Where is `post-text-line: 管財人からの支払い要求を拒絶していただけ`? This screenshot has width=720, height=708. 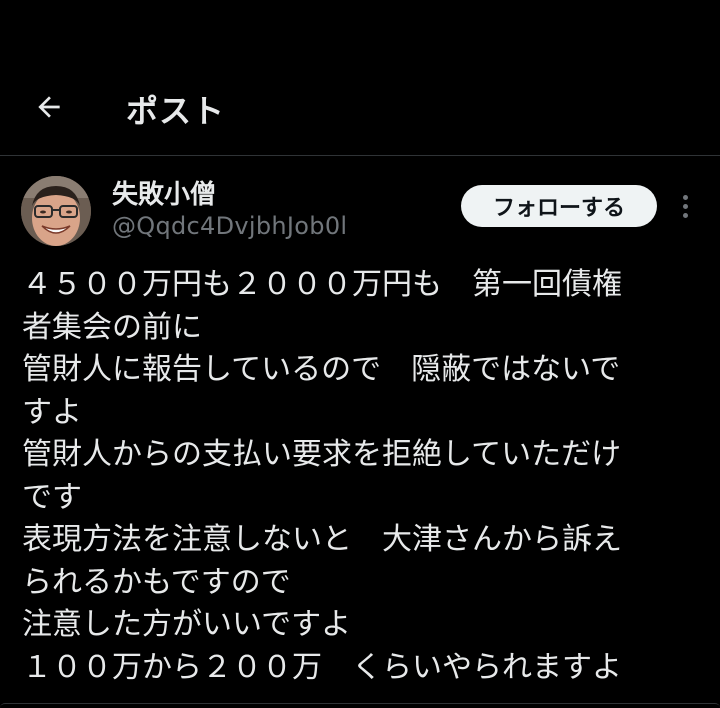 post-text-line: 管財人からの支払い要求を拒絶していただけ is located at coordinates (322, 454).